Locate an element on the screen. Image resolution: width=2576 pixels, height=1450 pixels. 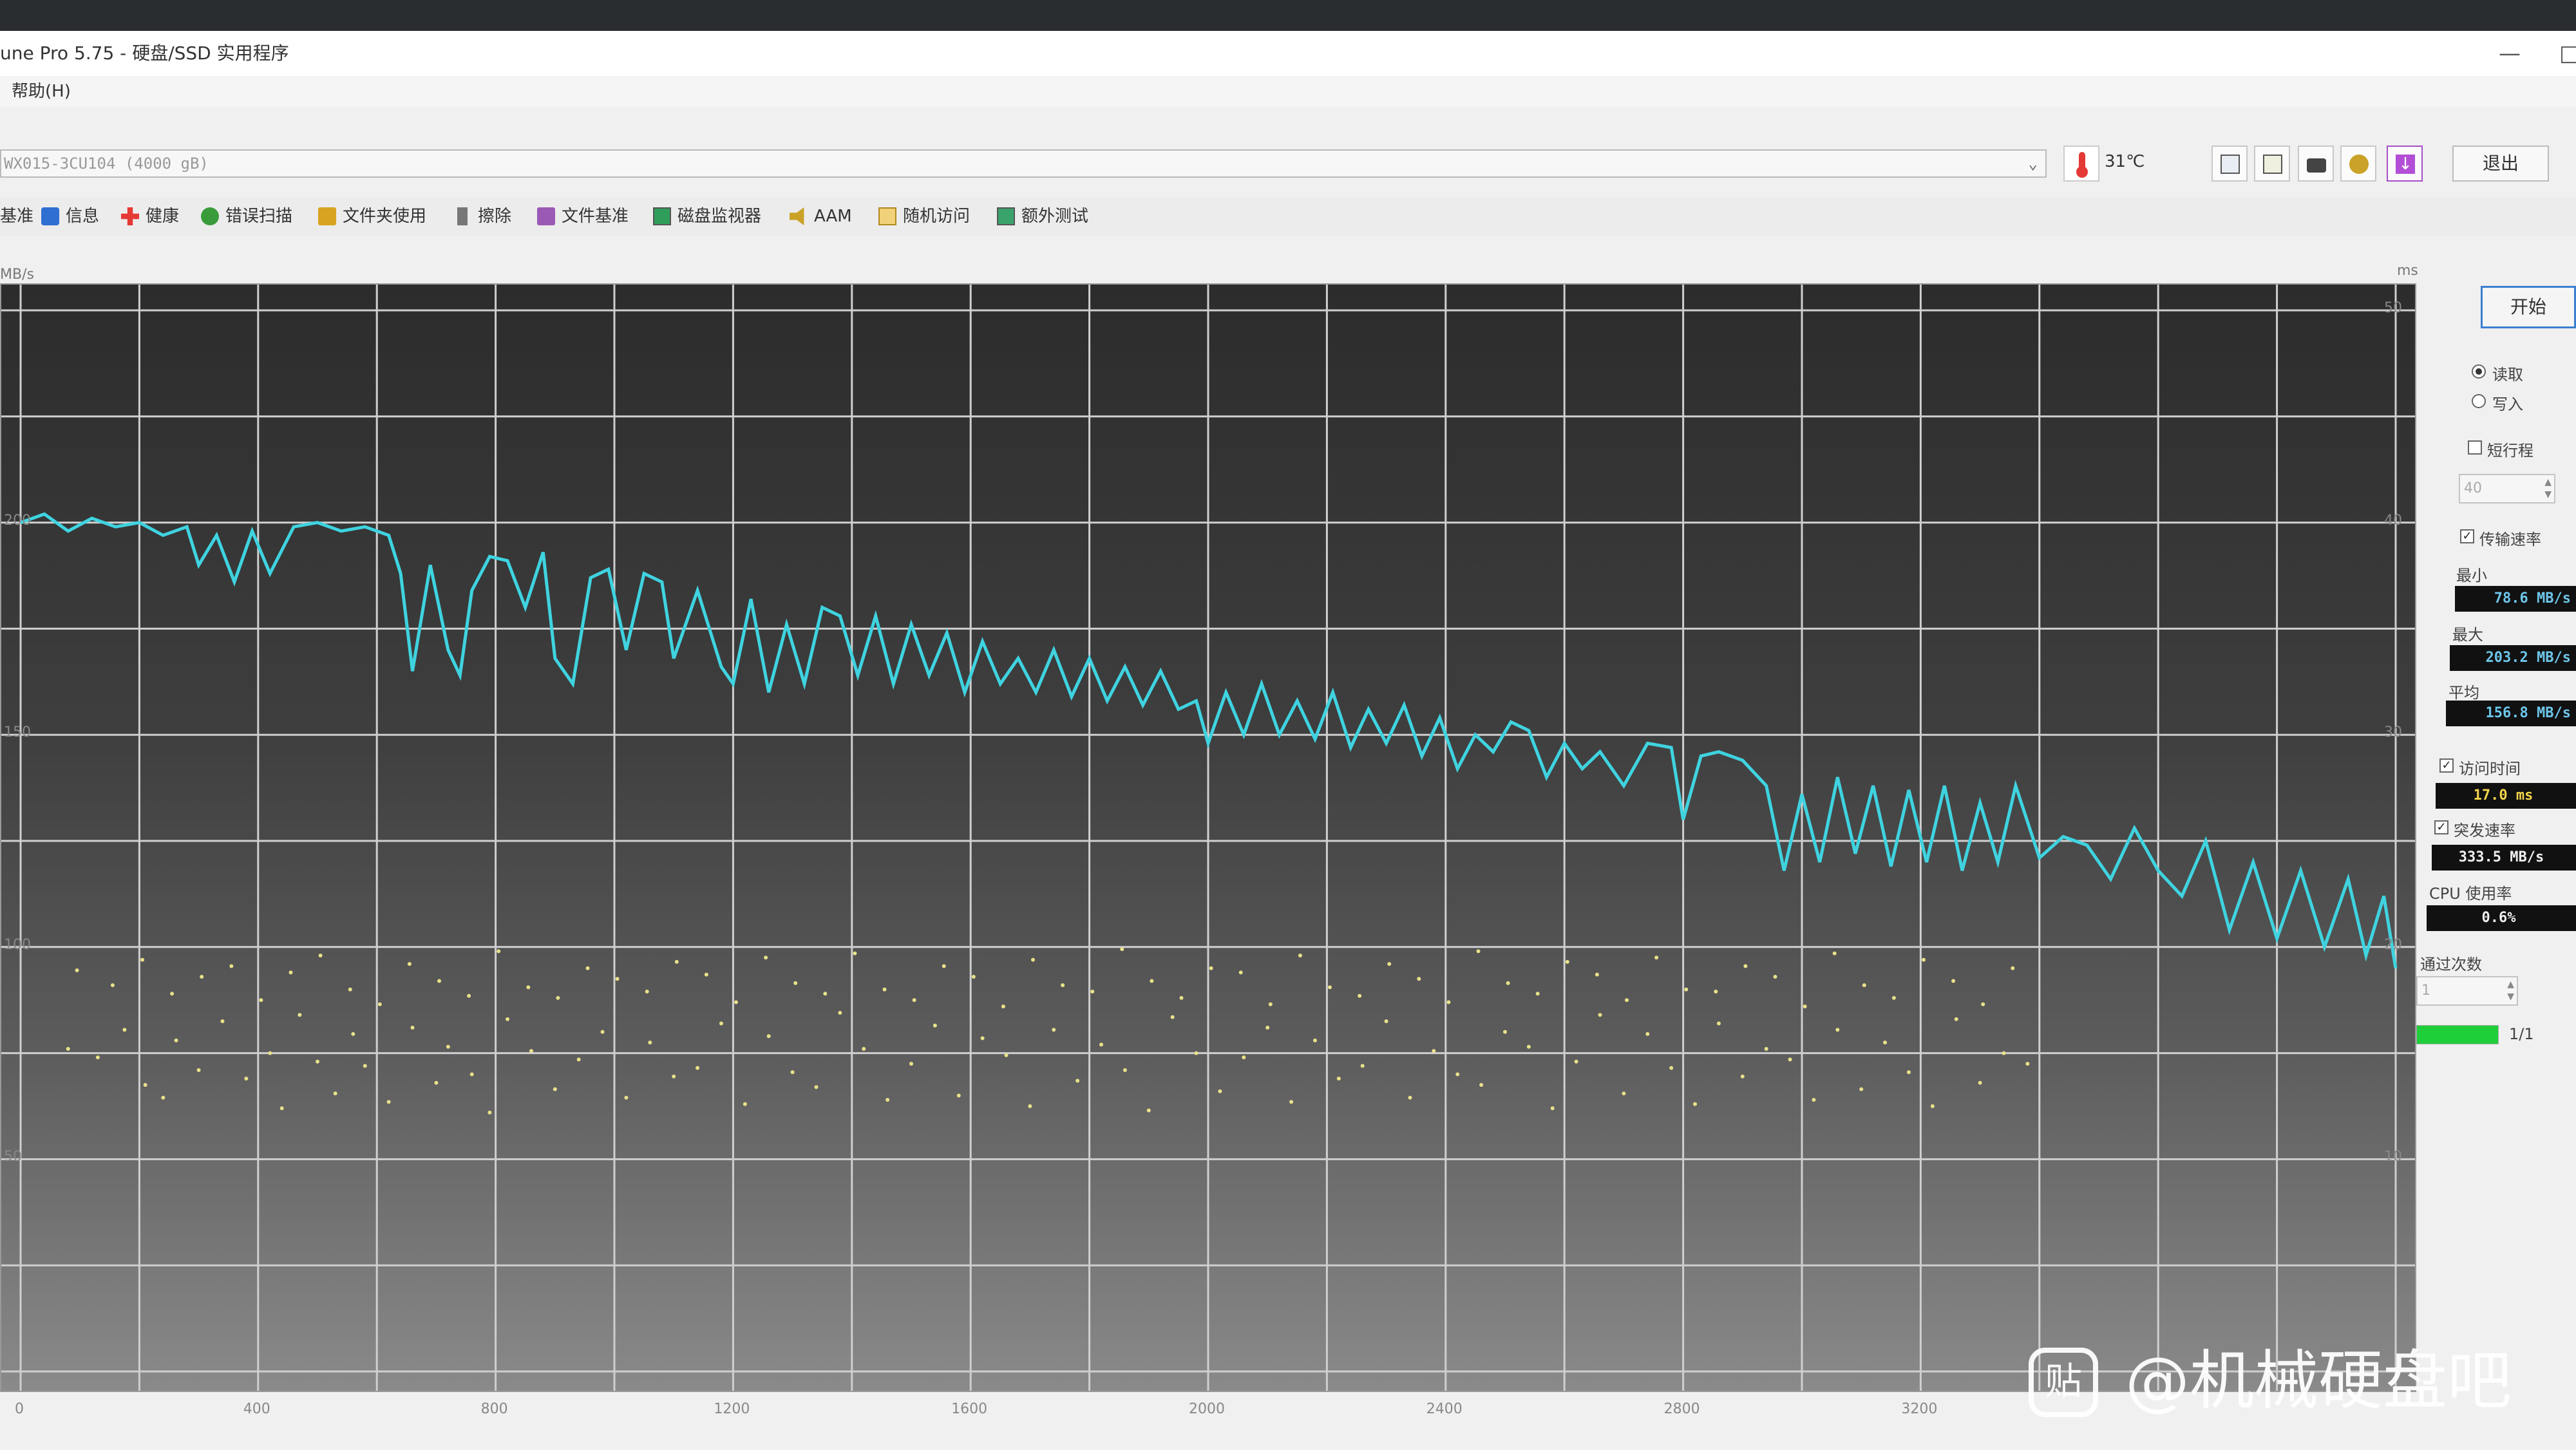
minimize-button: — is located at coordinates (2510, 53).